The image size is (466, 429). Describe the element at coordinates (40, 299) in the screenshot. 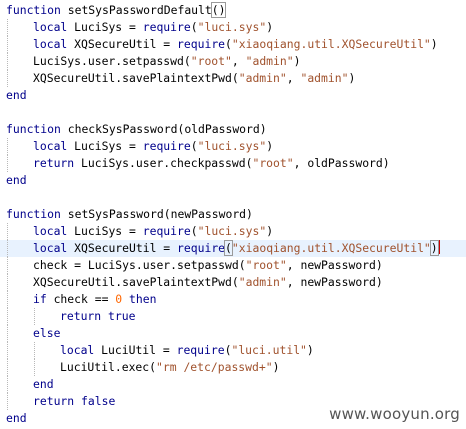

I see `keyword-token: if` at that location.